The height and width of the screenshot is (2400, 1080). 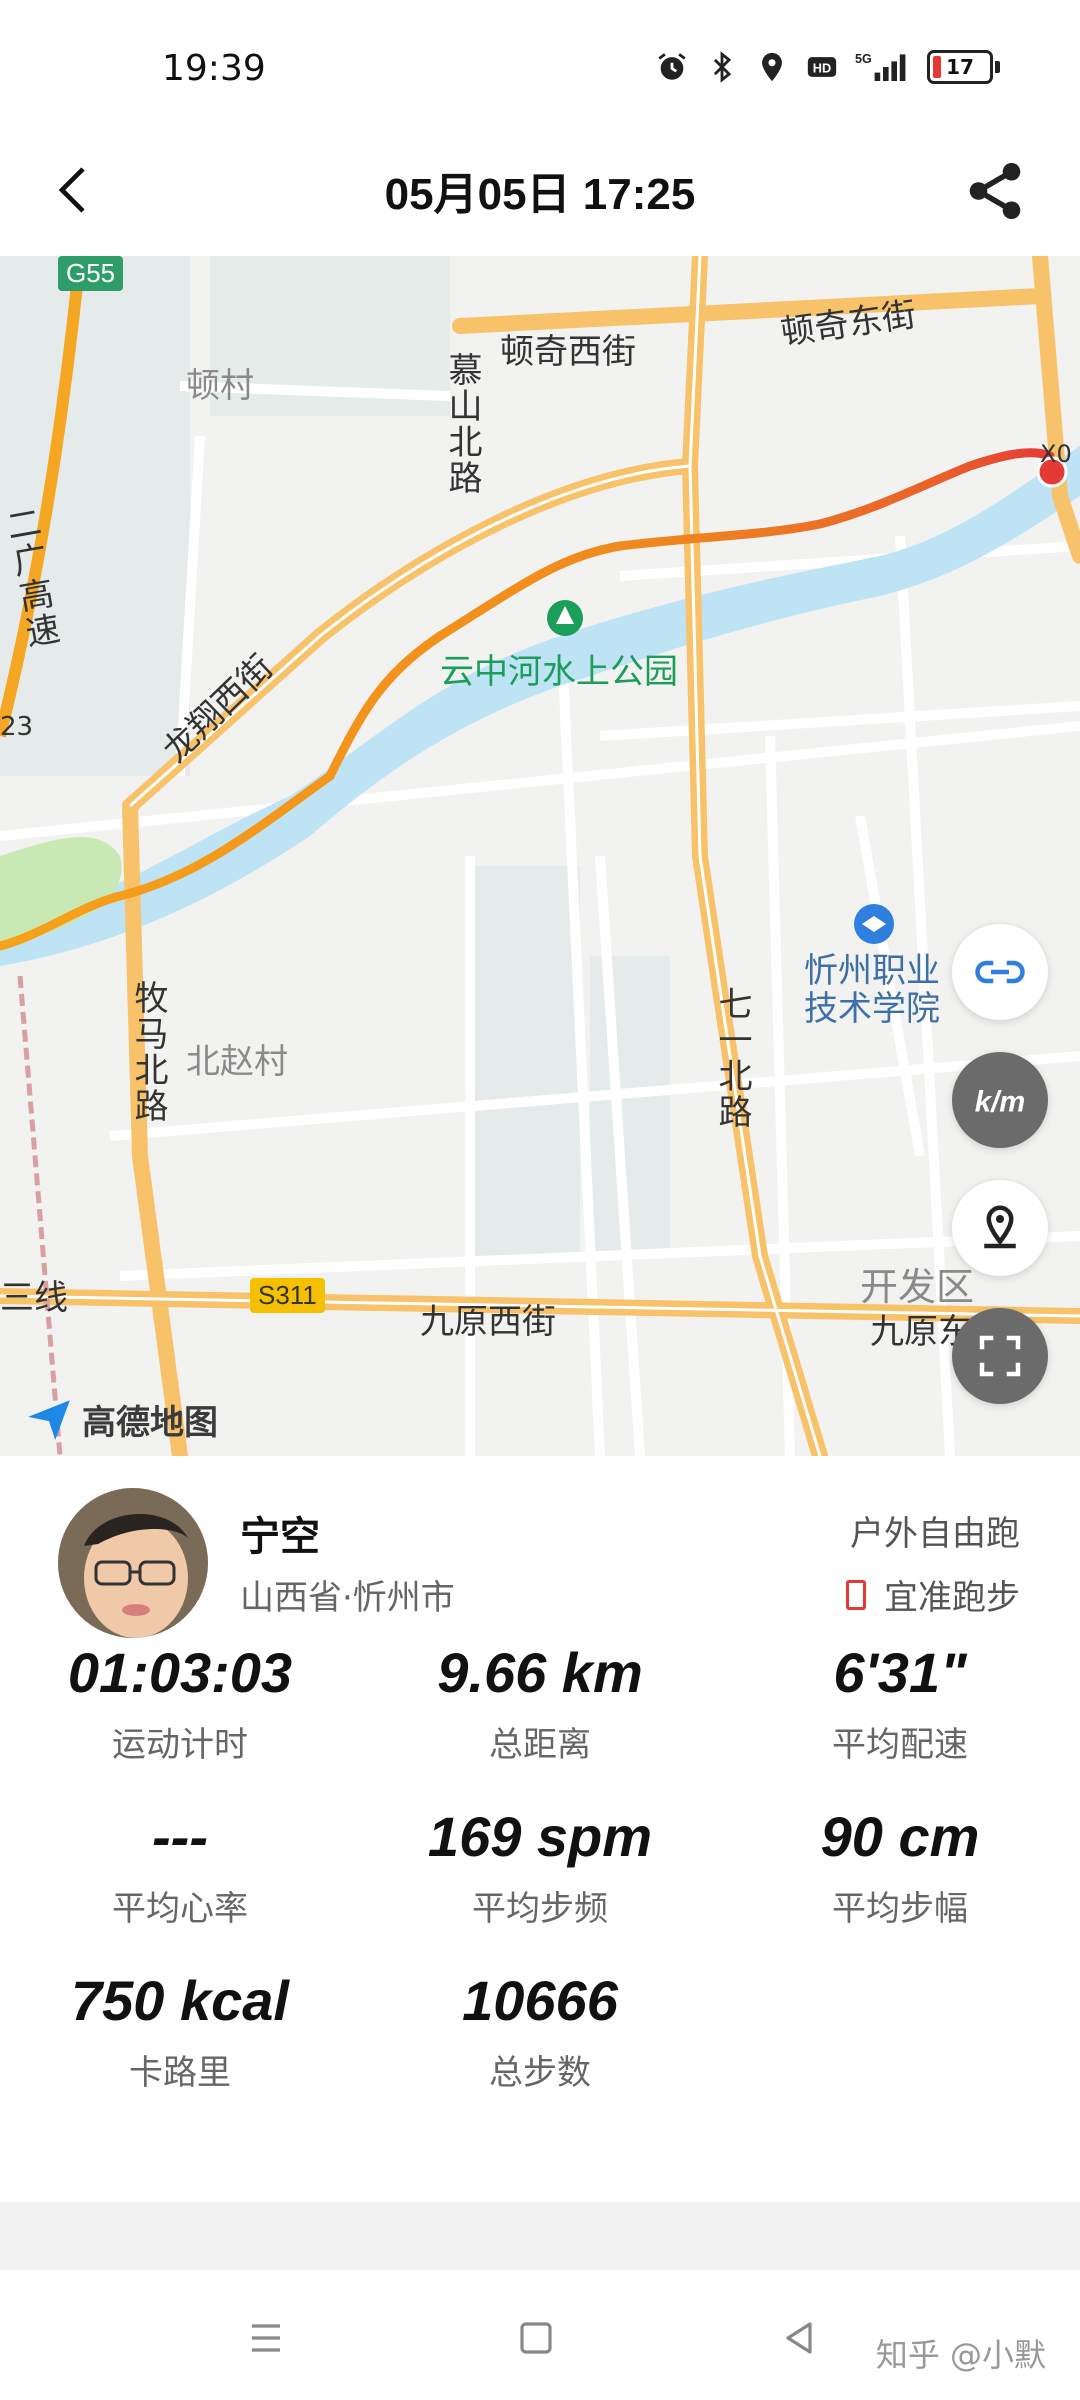 I want to click on expand-icon, so click(x=1000, y=1356).